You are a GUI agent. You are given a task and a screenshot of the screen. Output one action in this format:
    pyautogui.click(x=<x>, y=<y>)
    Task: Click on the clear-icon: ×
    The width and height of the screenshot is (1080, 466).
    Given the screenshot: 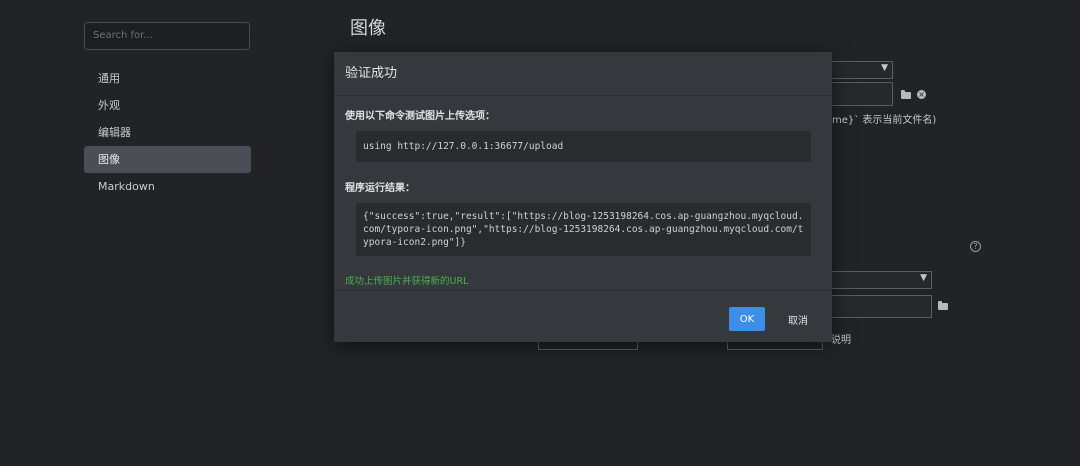 What is the action you would take?
    pyautogui.click(x=921, y=94)
    